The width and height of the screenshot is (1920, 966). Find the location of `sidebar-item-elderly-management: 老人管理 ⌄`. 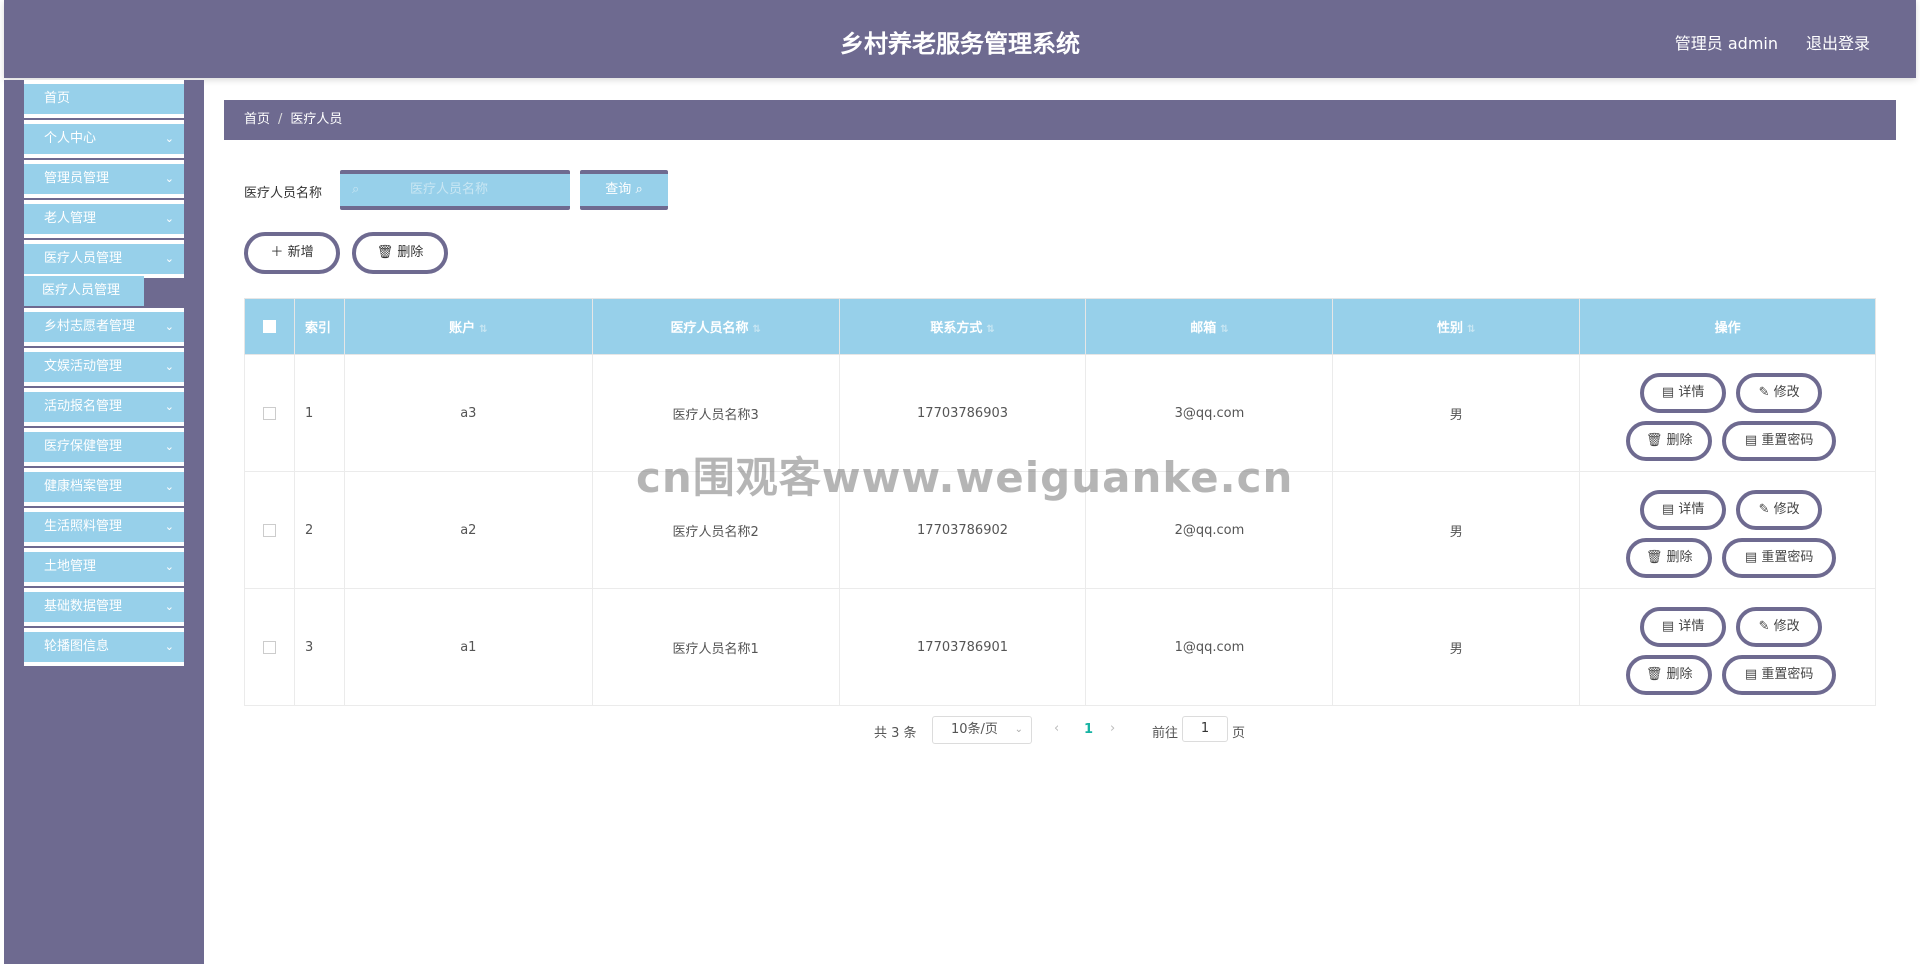

sidebar-item-elderly-management: 老人管理 ⌄ is located at coordinates (104, 219).